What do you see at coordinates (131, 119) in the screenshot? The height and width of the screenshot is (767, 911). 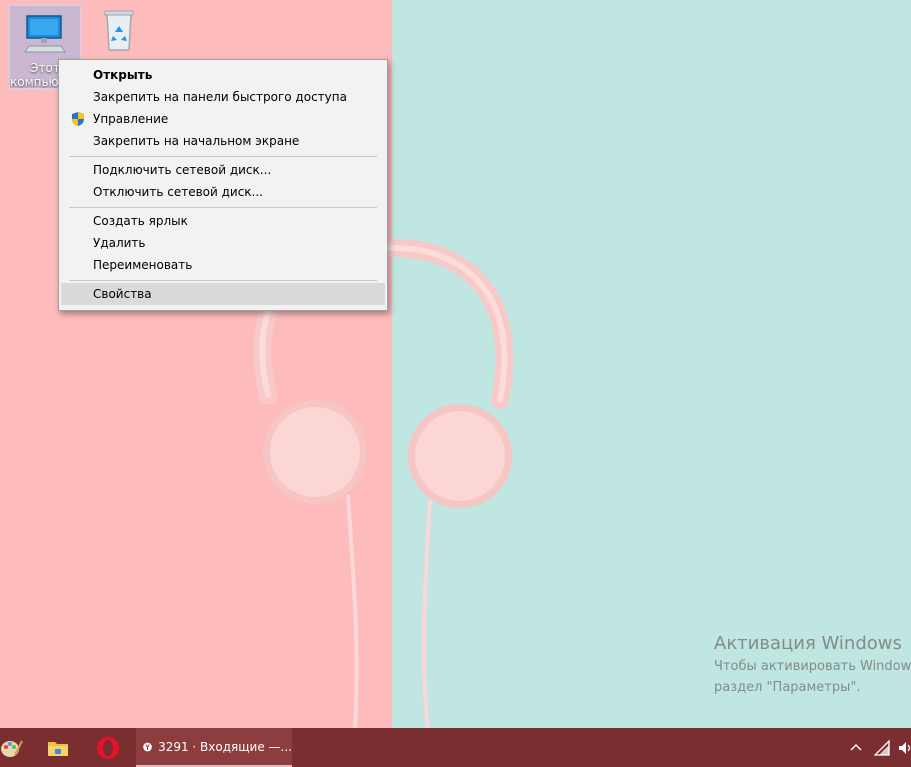 I see `menu-item-manage-label: Управление` at bounding box center [131, 119].